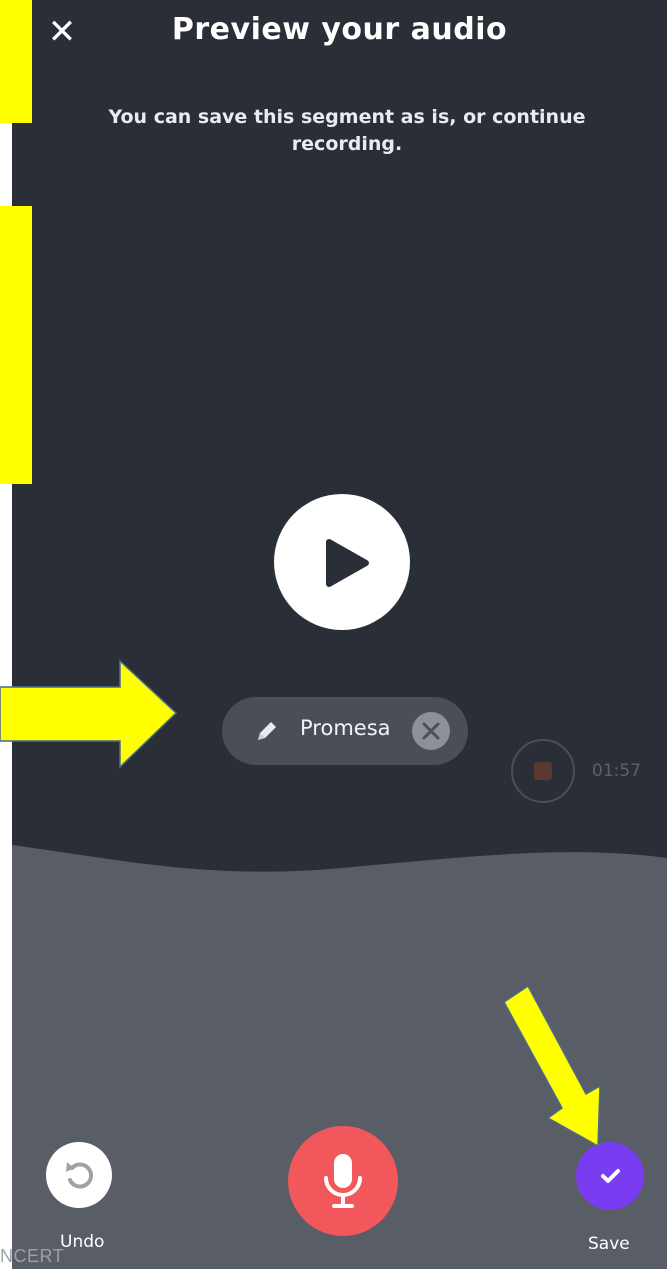 The image size is (667, 1269). Describe the element at coordinates (616, 771) in the screenshot. I see `recording-timer: 01:57` at that location.